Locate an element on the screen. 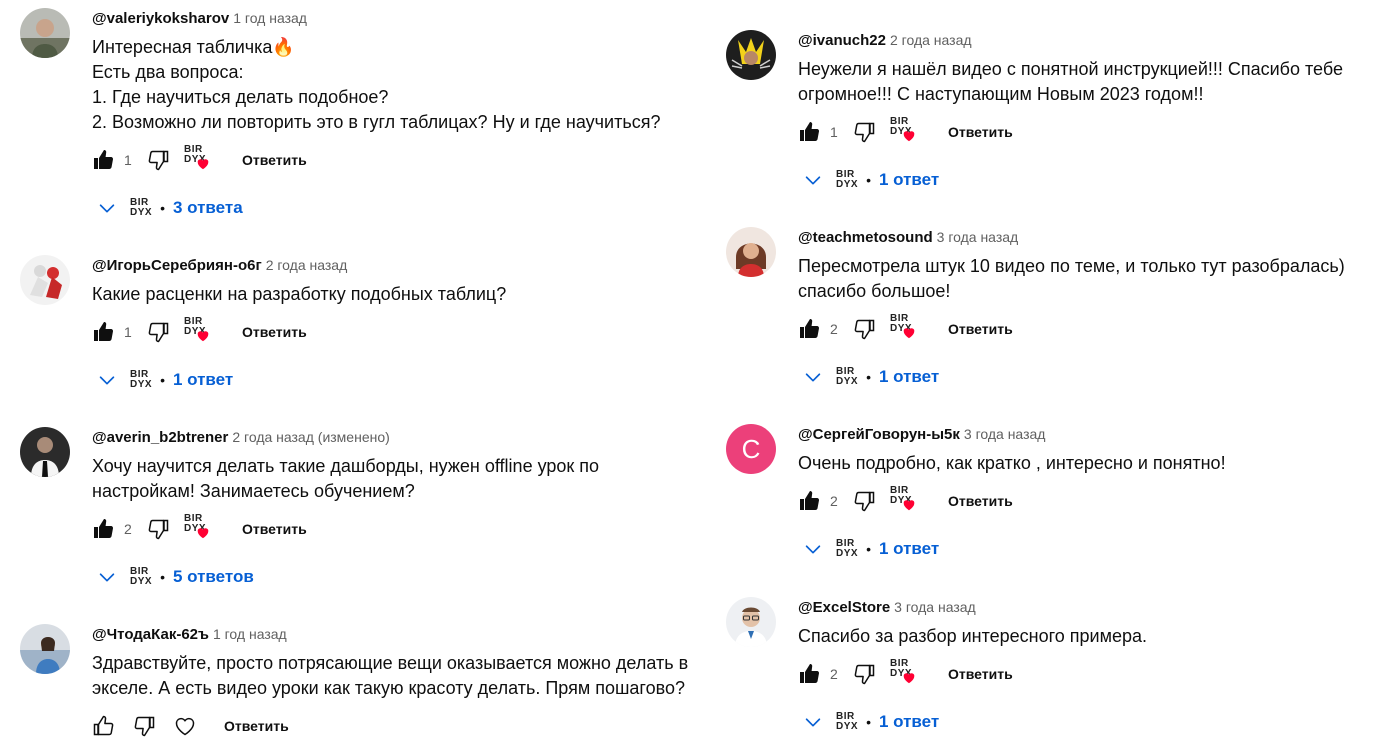 This screenshot has height=748, width=1400. author-name: @ivanuch22 is located at coordinates (842, 40).